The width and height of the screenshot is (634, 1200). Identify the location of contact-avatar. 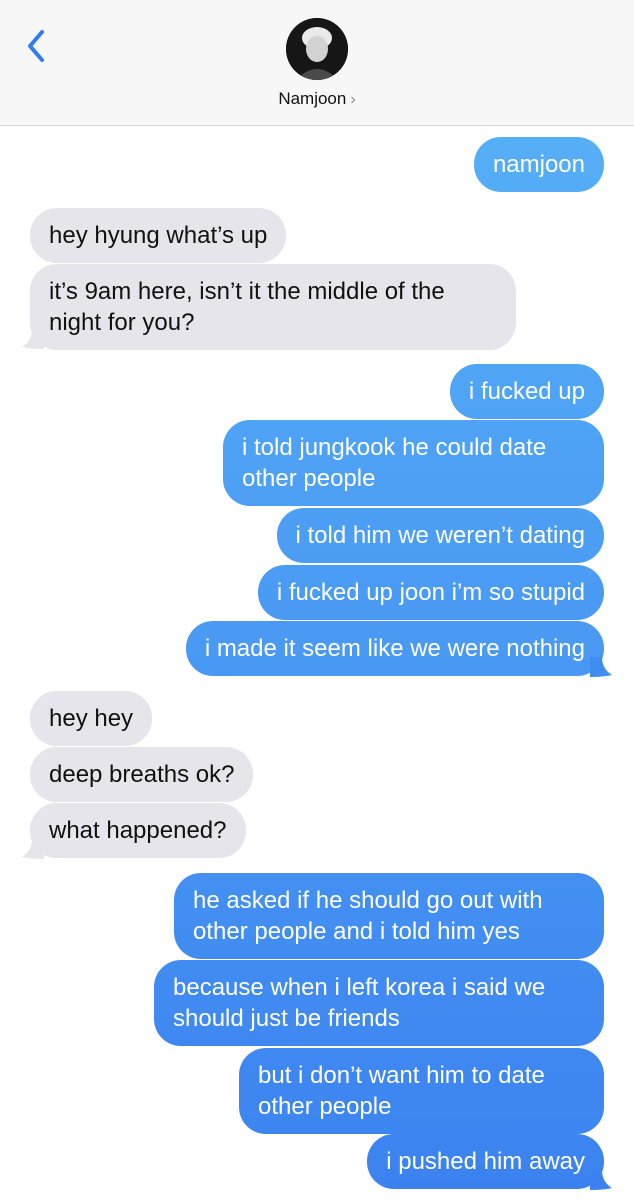
(317, 49).